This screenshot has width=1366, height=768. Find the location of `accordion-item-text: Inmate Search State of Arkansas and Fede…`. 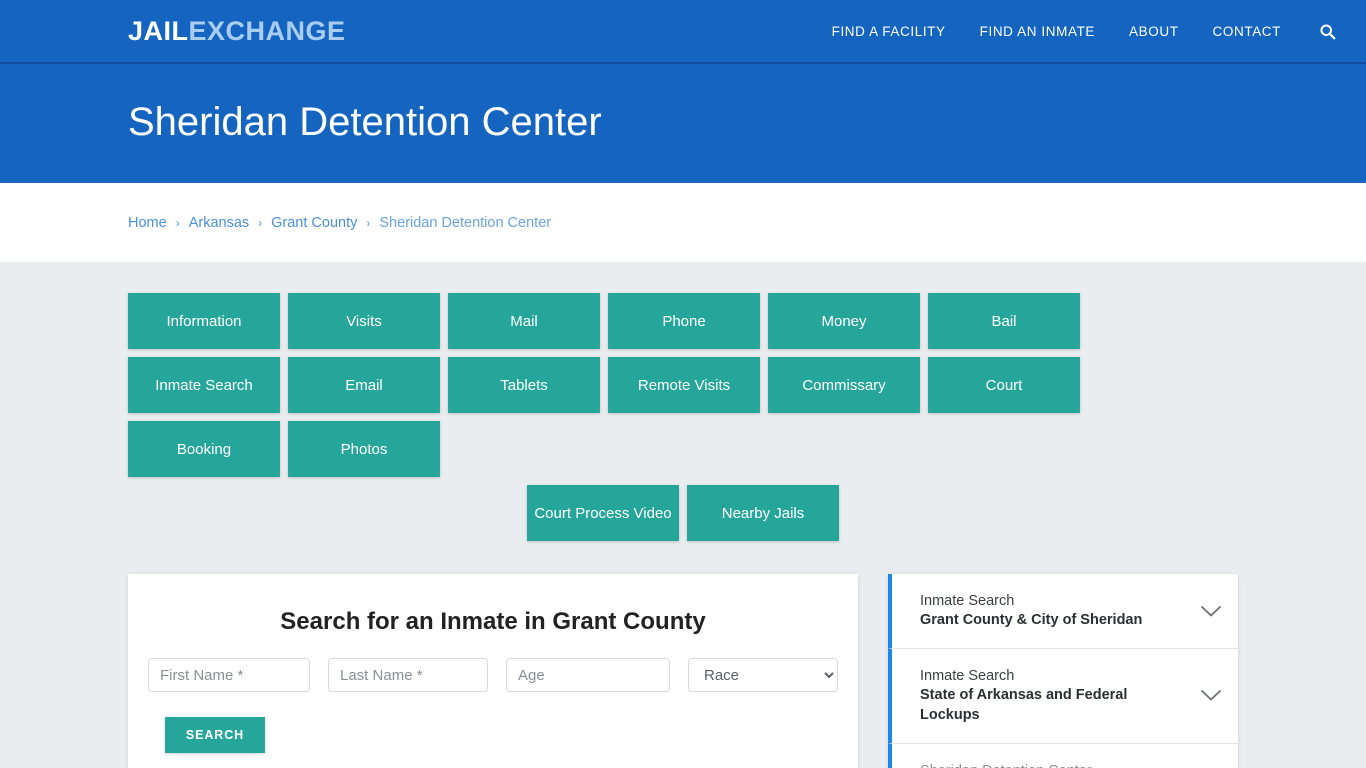

accordion-item-text: Inmate Search State of Arkansas and Fede… is located at coordinates (1055, 695).